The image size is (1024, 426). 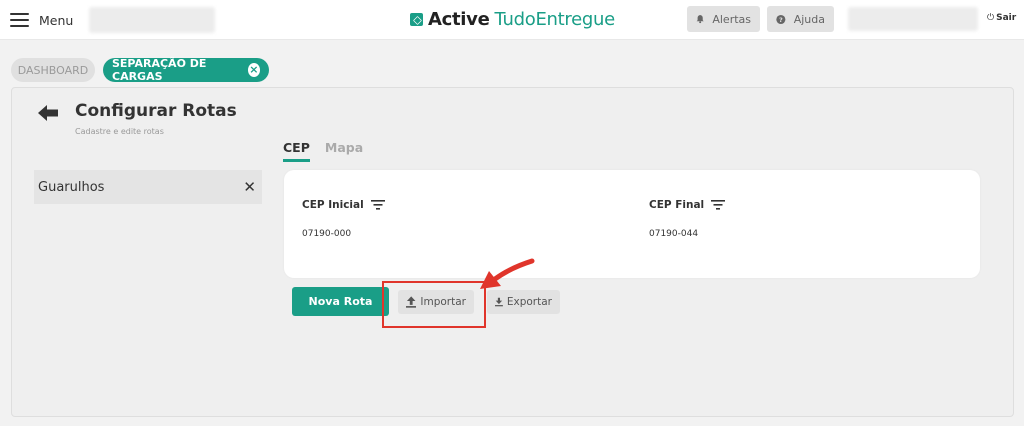 What do you see at coordinates (344, 151) in the screenshot?
I see `tab-mapa: Mapa` at bounding box center [344, 151].